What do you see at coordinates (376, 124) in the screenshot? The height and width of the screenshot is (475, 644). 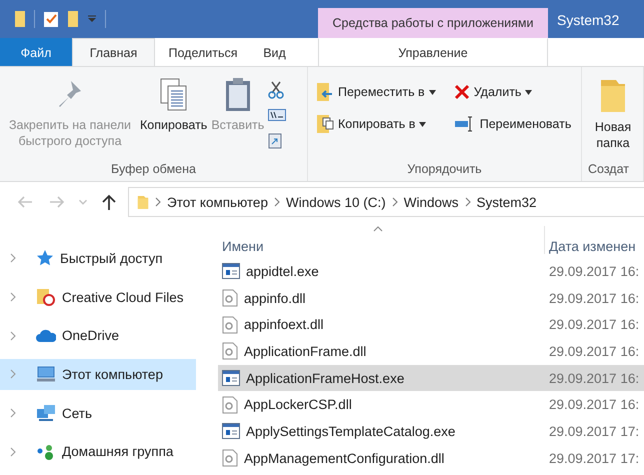 I see `ribbon-button: Копировать в` at bounding box center [376, 124].